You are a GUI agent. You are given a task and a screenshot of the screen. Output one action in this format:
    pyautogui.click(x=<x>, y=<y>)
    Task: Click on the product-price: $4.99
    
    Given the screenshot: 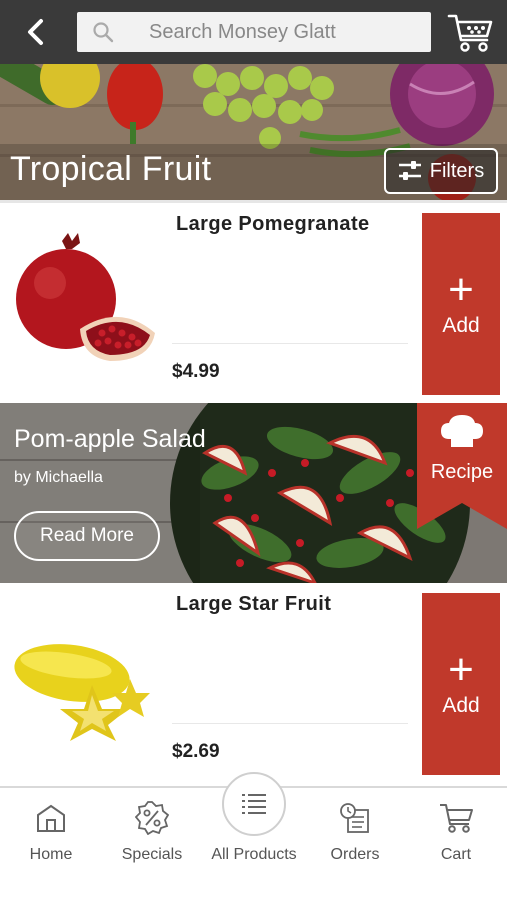 What is the action you would take?
    pyautogui.click(x=196, y=371)
    